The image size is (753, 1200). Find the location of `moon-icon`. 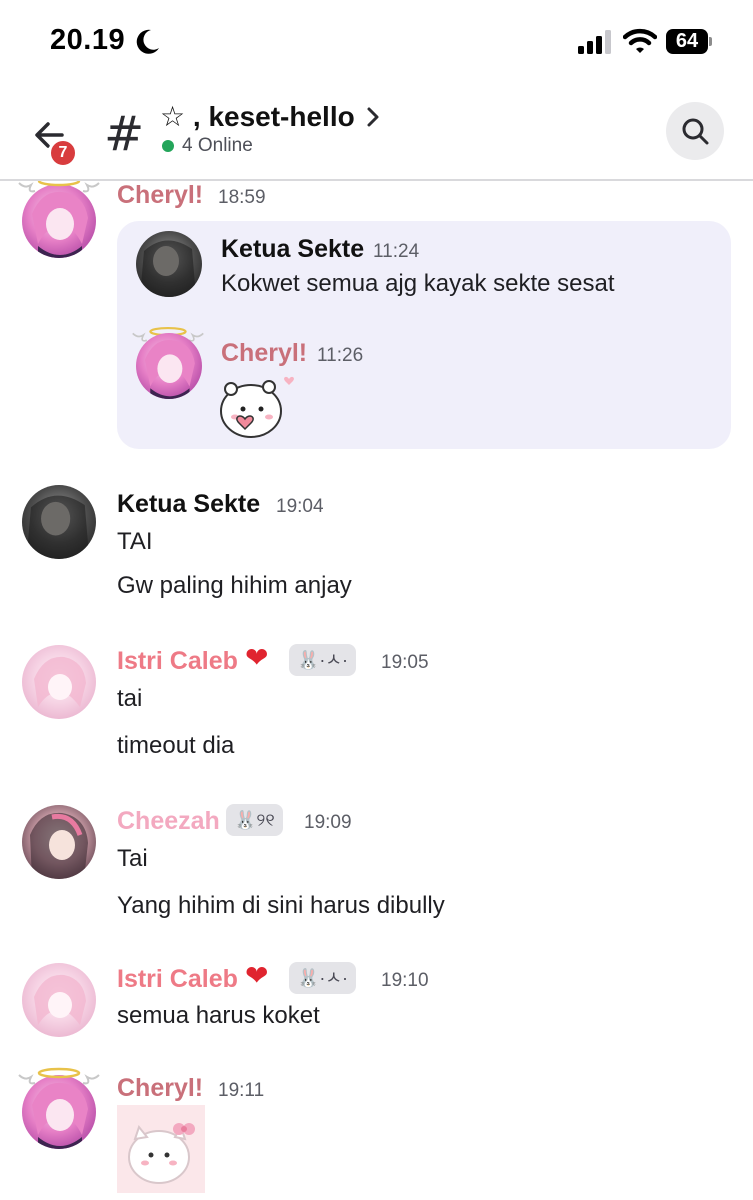

moon-icon is located at coordinates (147, 41).